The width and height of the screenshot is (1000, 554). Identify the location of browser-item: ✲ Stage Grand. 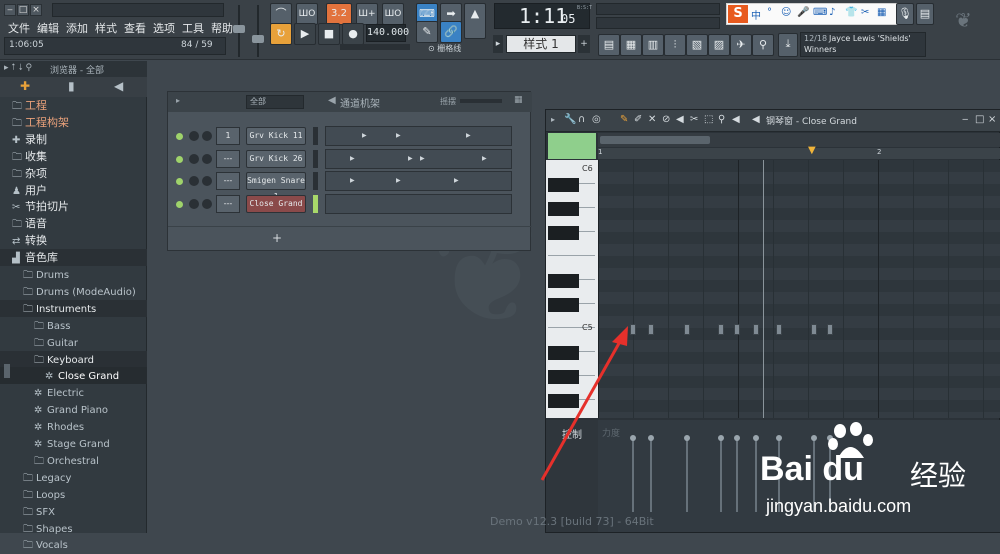
(73, 443).